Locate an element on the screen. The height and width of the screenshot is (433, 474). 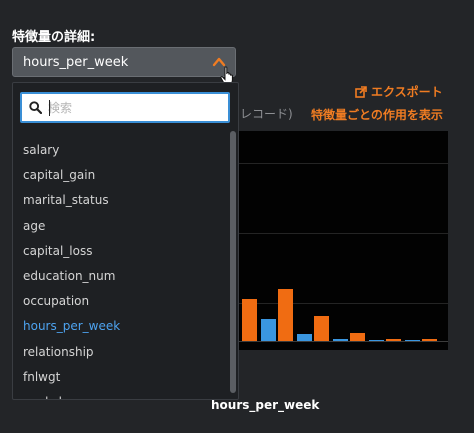
option-item: salary is located at coordinates (122, 150).